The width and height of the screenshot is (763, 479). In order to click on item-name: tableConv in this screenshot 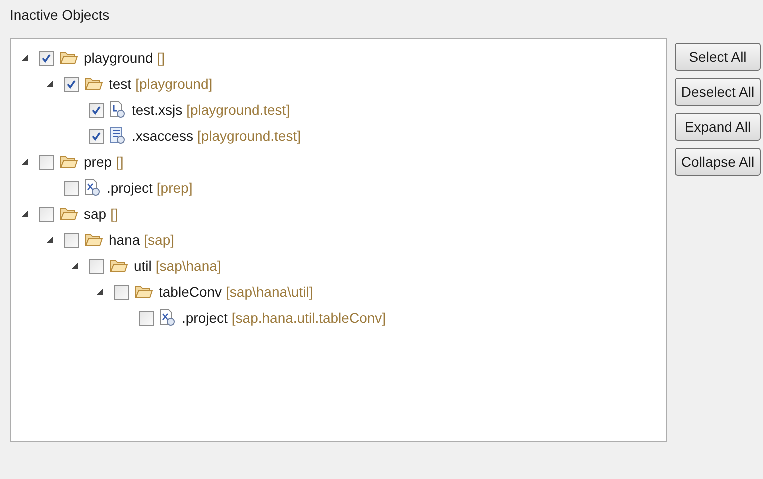, I will do `click(190, 292)`.